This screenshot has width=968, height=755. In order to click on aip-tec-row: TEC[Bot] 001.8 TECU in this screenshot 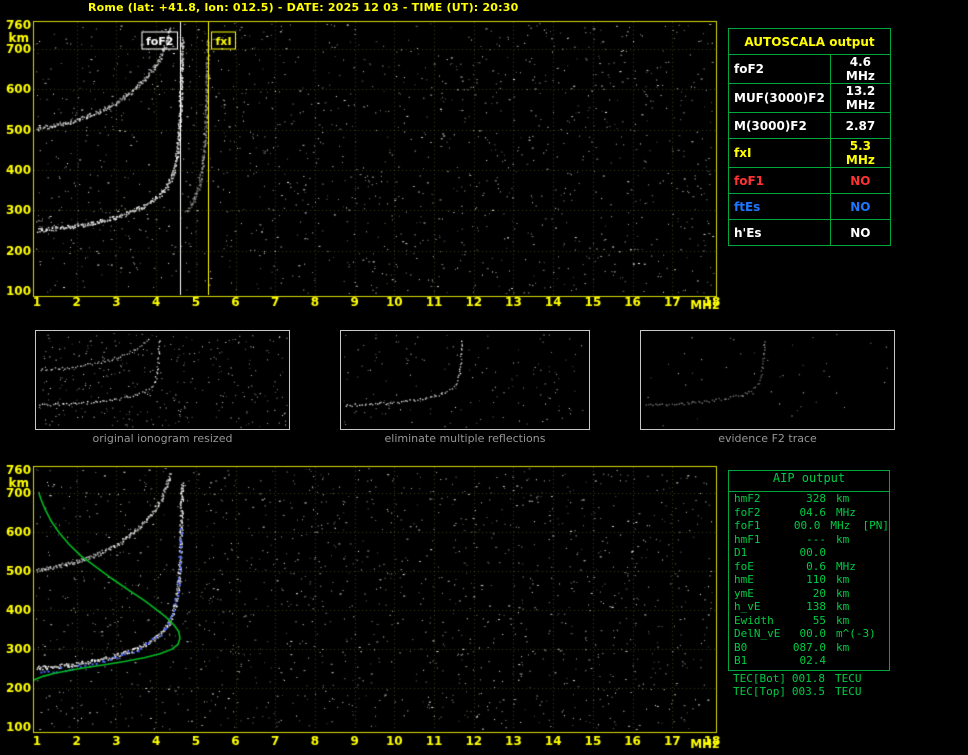, I will do `click(809, 679)`.